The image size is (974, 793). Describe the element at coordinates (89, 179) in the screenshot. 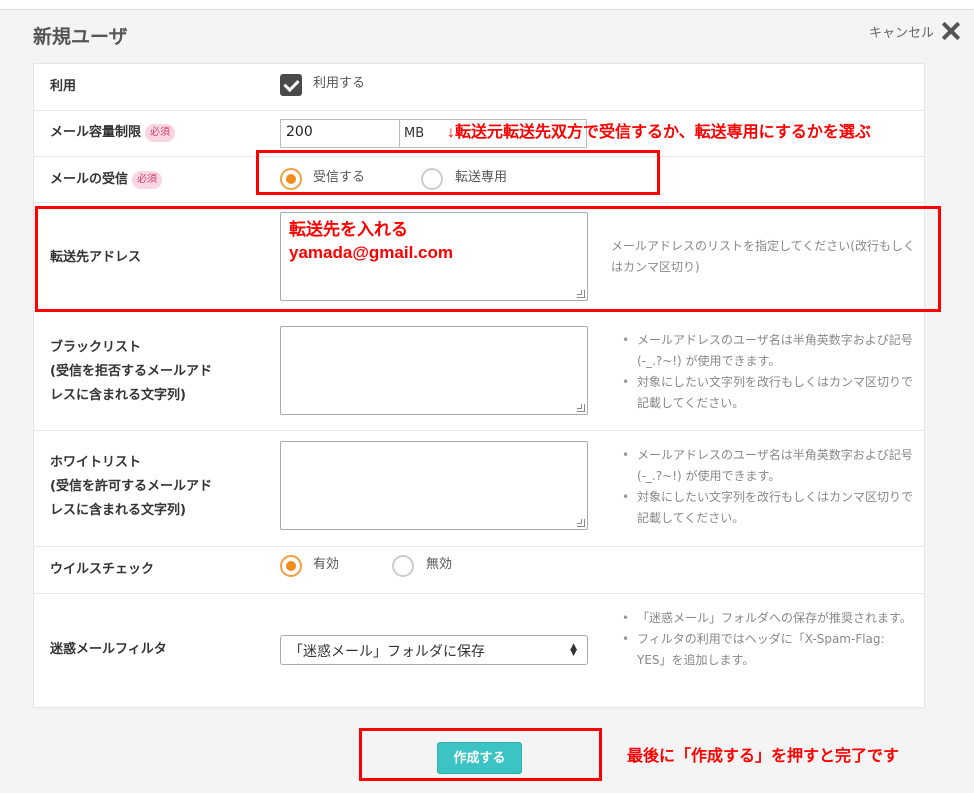

I see `receive-label-text: メールの受信` at that location.